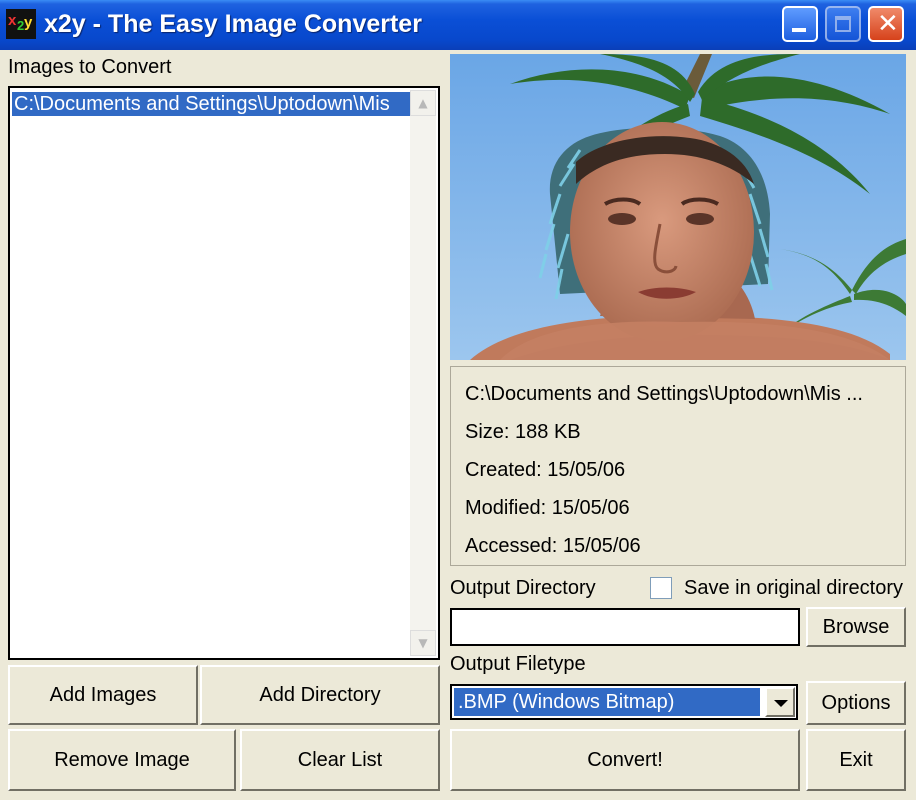 Image resolution: width=916 pixels, height=800 pixels. I want to click on output-filetype-select: .BMP (Windows Bitmap), so click(624, 702).